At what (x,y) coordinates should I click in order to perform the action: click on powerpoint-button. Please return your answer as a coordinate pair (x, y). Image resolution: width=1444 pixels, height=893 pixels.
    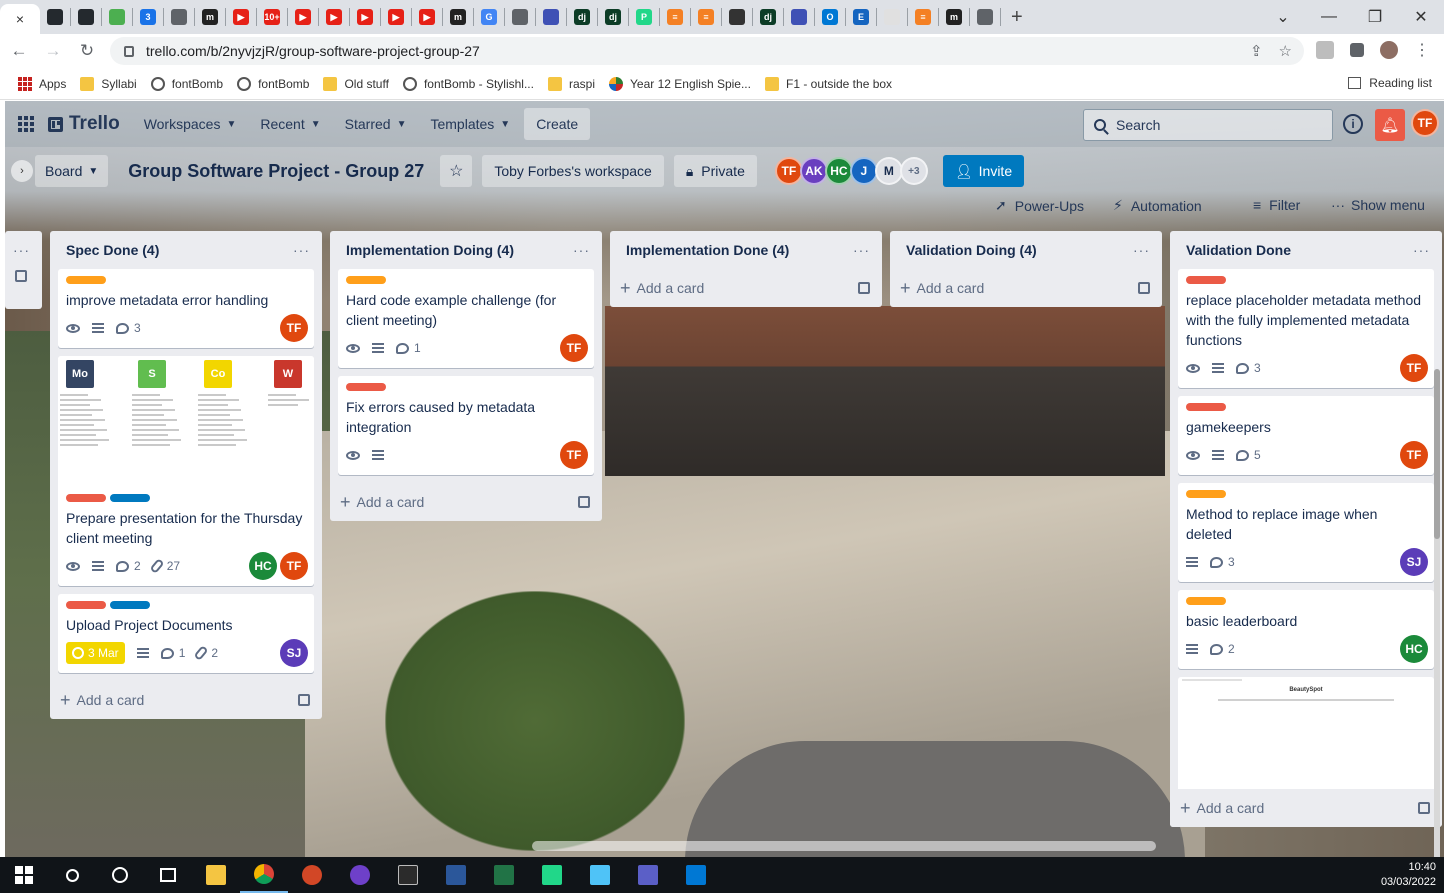
    Looking at the image, I should click on (312, 875).